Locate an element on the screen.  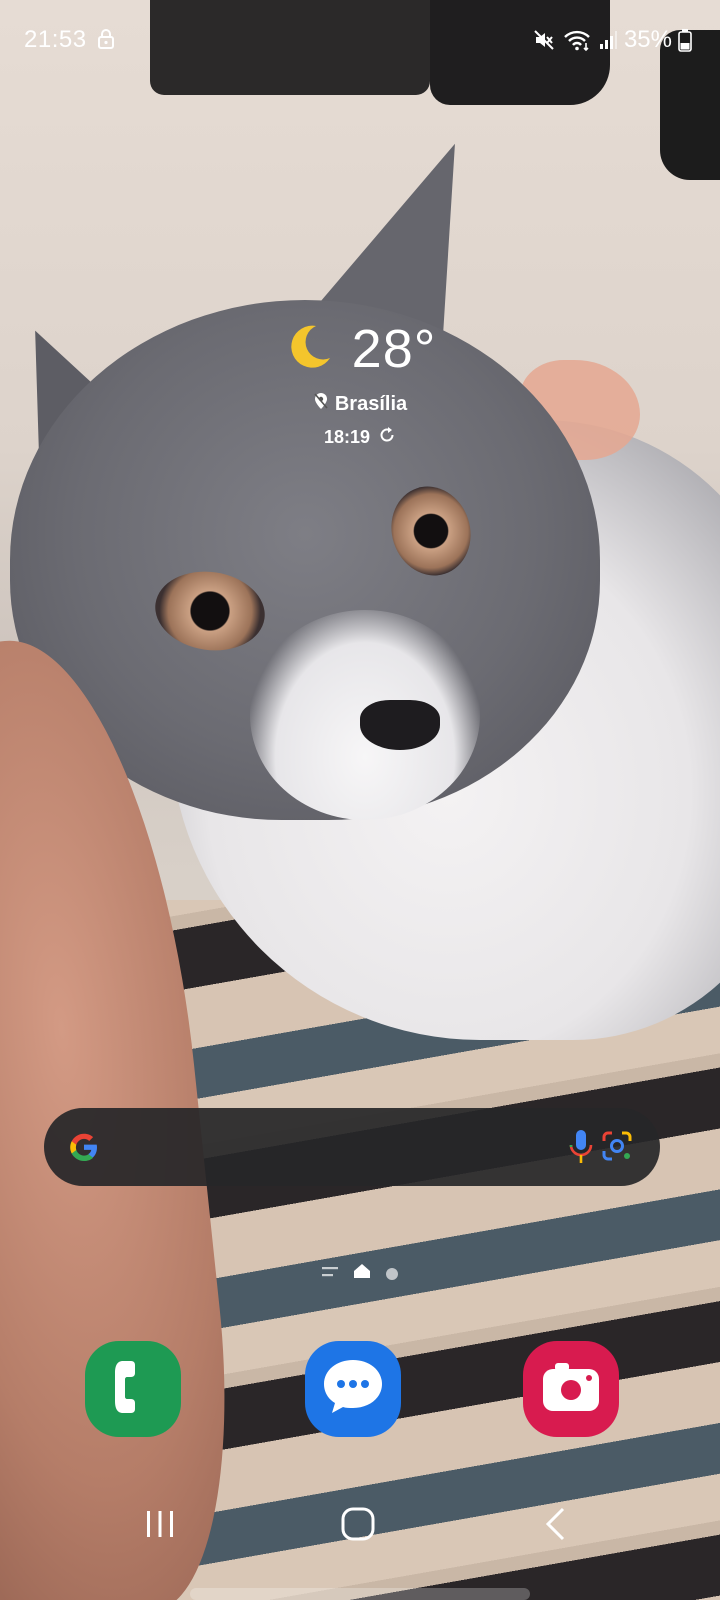
wifi-icon is located at coordinates (577, 40).